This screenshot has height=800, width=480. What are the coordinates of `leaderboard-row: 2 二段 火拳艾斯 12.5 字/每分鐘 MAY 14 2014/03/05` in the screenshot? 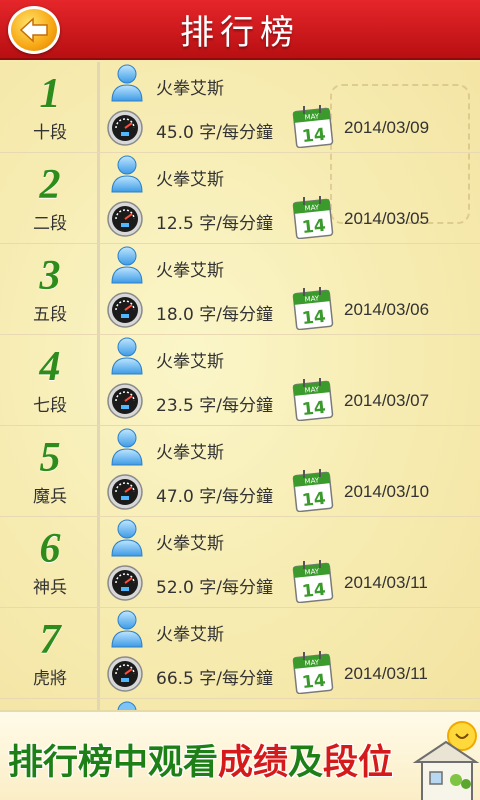 It's located at (240, 198).